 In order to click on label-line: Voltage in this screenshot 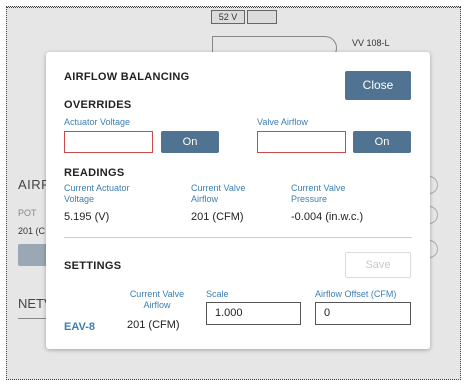, I will do `click(79, 199)`.